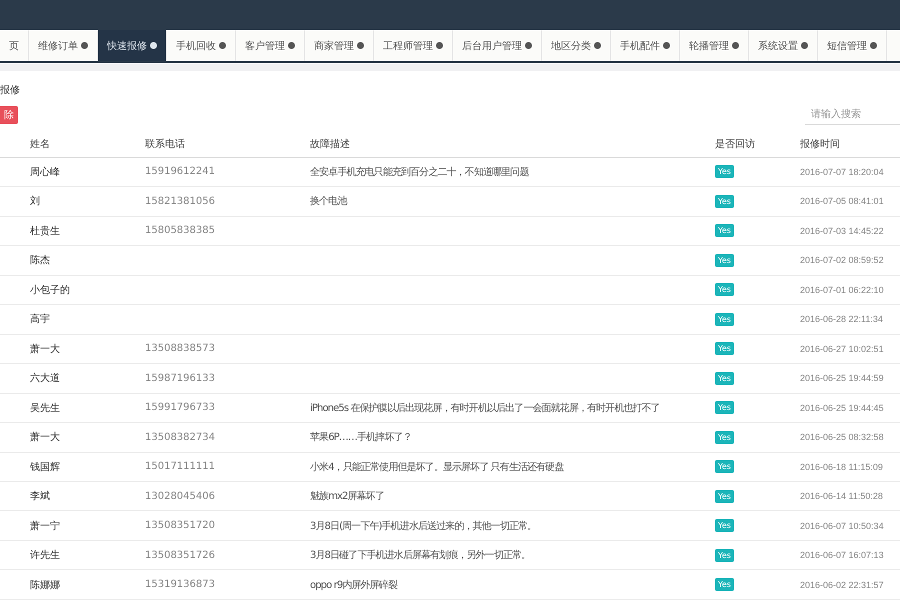 The height and width of the screenshot is (600, 900). What do you see at coordinates (201, 45) in the screenshot?
I see `tab: 手机回收` at bounding box center [201, 45].